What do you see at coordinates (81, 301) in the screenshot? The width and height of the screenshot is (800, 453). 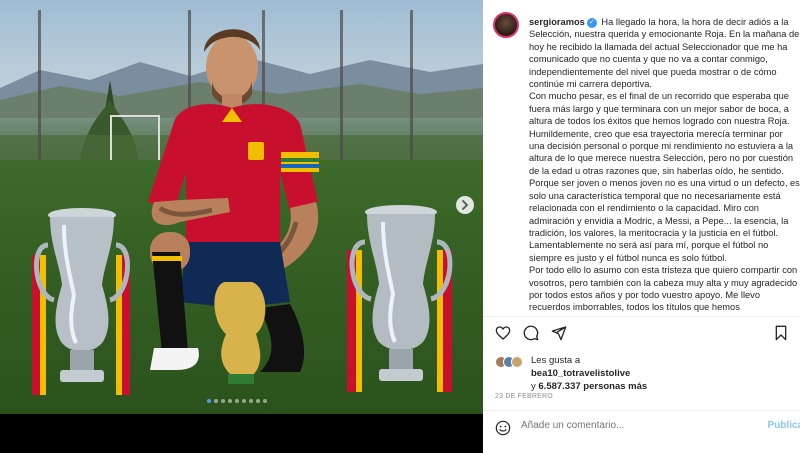 I see `left-trophy` at bounding box center [81, 301].